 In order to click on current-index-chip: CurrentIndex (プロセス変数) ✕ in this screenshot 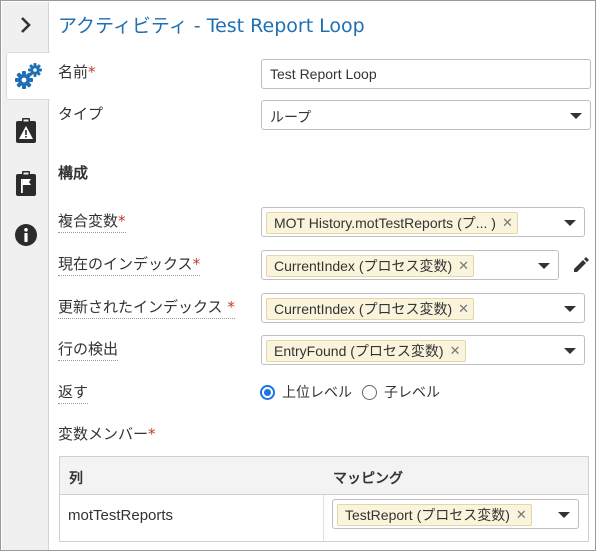, I will do `click(370, 266)`.